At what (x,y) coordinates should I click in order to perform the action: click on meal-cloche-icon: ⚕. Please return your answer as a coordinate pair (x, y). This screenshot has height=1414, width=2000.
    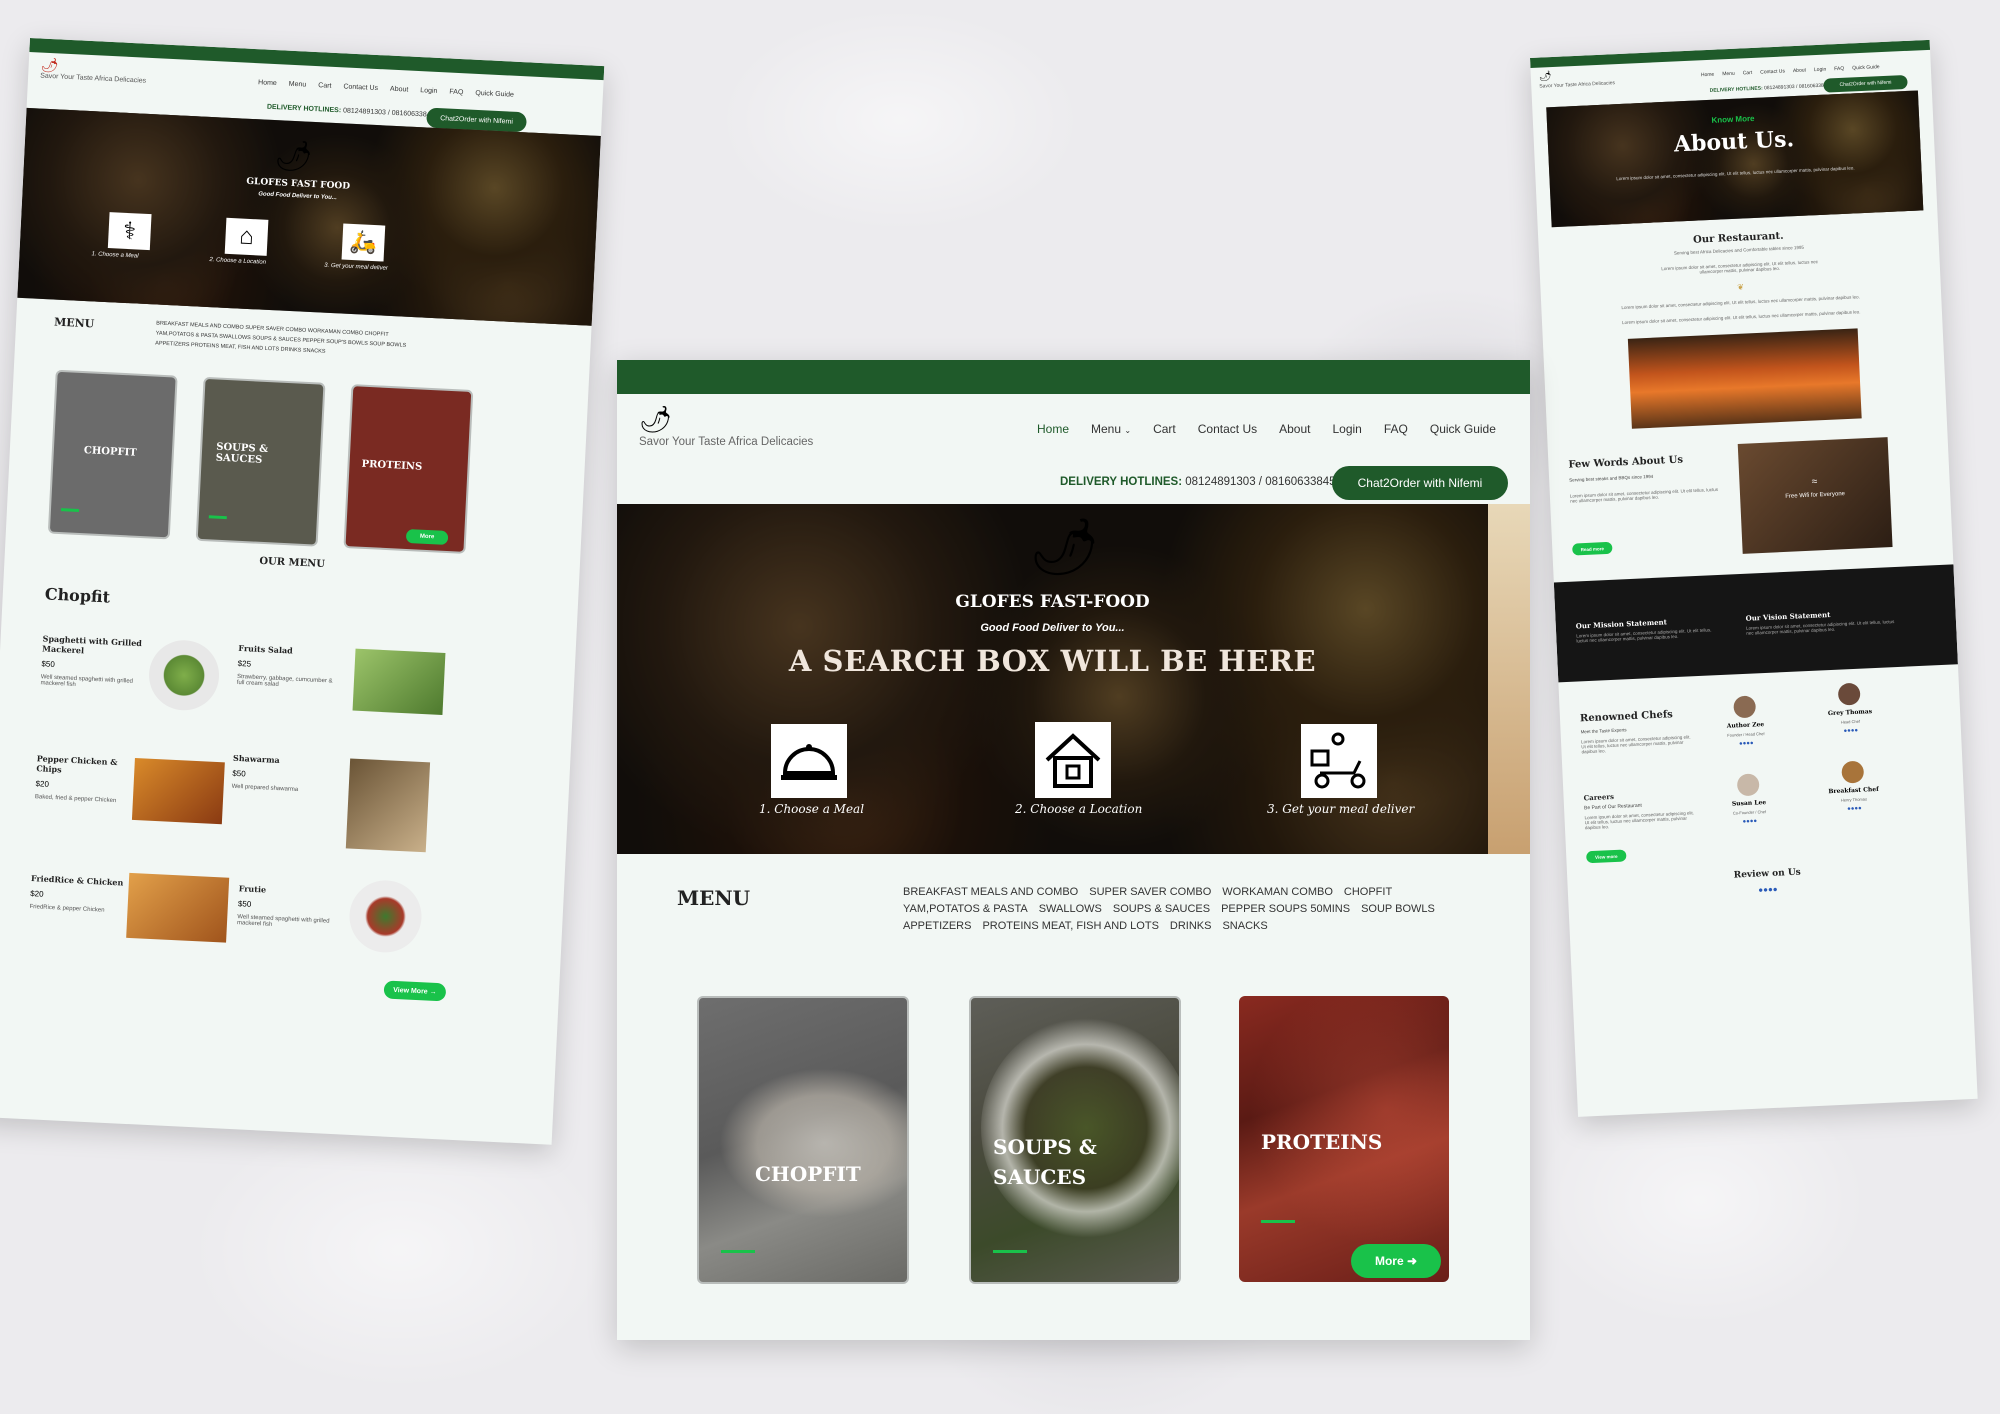
    Looking at the image, I should click on (129, 231).